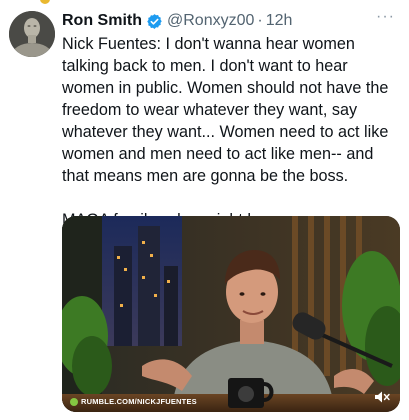  Describe the element at coordinates (210, 21) in the screenshot. I see `handle: @Ronxyz00` at that location.